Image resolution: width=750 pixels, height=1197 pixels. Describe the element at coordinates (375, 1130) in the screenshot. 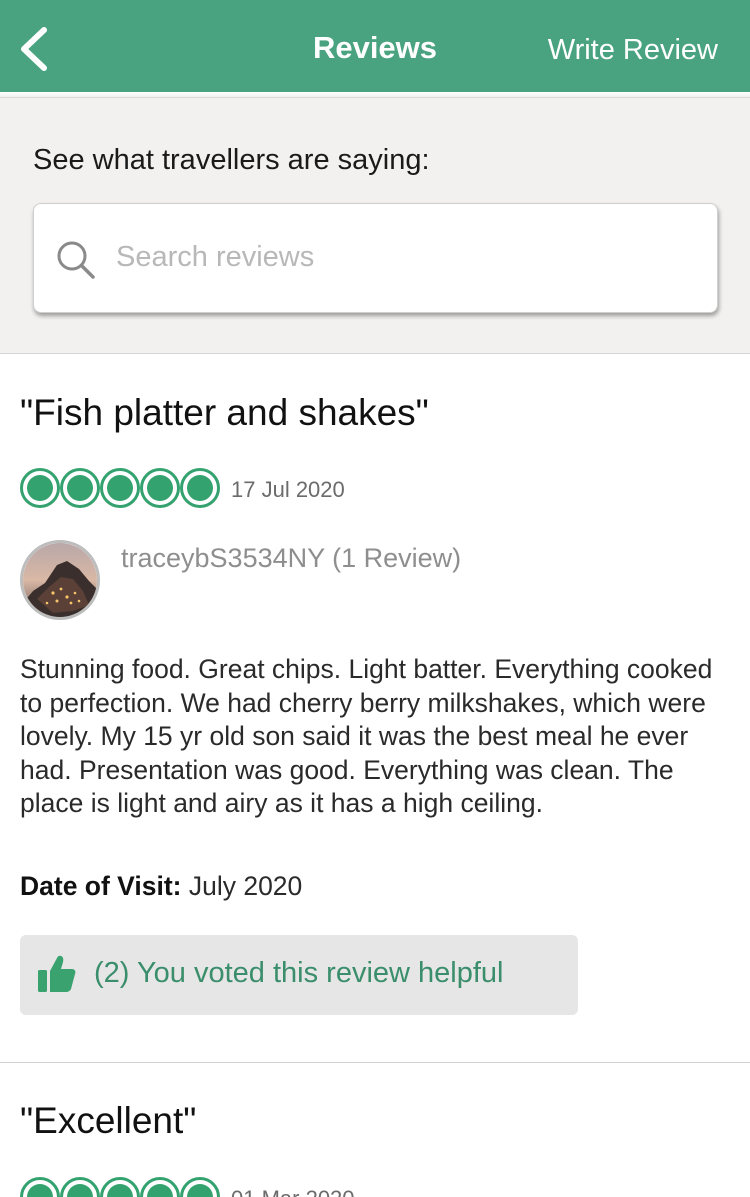

I see `review-card: "Excellent" 01 Mar 2020` at that location.